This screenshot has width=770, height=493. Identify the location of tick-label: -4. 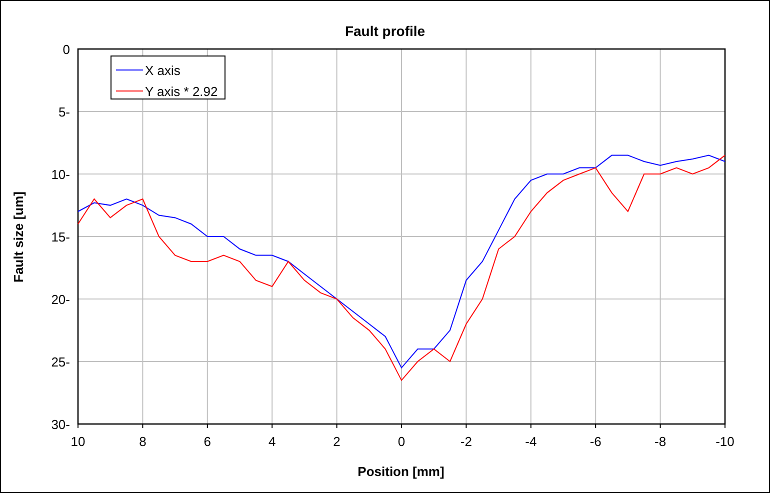
(531, 441).